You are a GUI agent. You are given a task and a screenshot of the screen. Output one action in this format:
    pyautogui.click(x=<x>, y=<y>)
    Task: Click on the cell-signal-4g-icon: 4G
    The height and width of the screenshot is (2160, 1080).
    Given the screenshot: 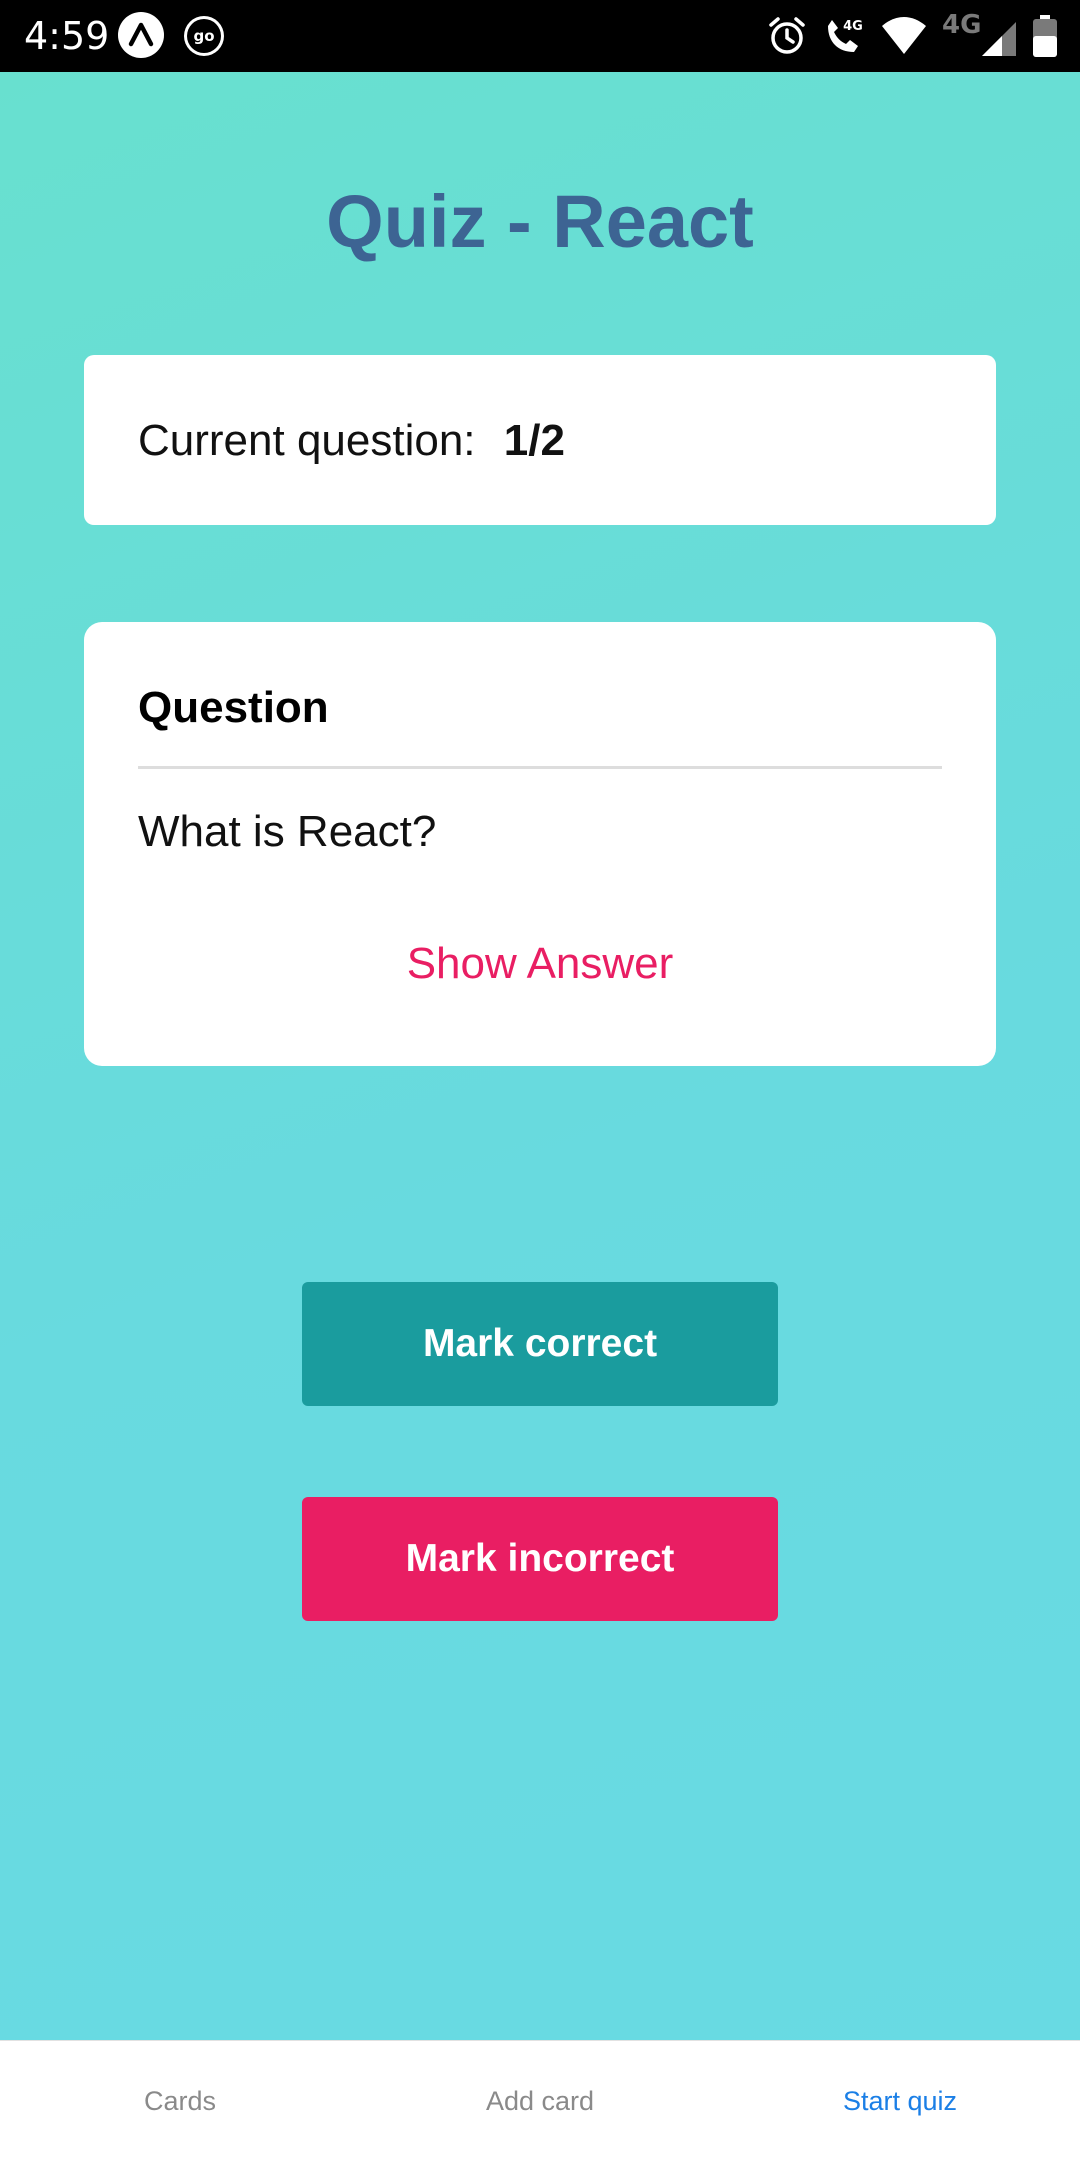 What is the action you would take?
    pyautogui.click(x=980, y=34)
    